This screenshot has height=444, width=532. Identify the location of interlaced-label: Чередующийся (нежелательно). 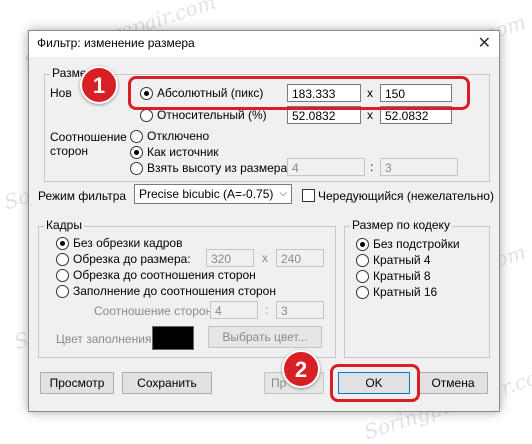
(406, 196).